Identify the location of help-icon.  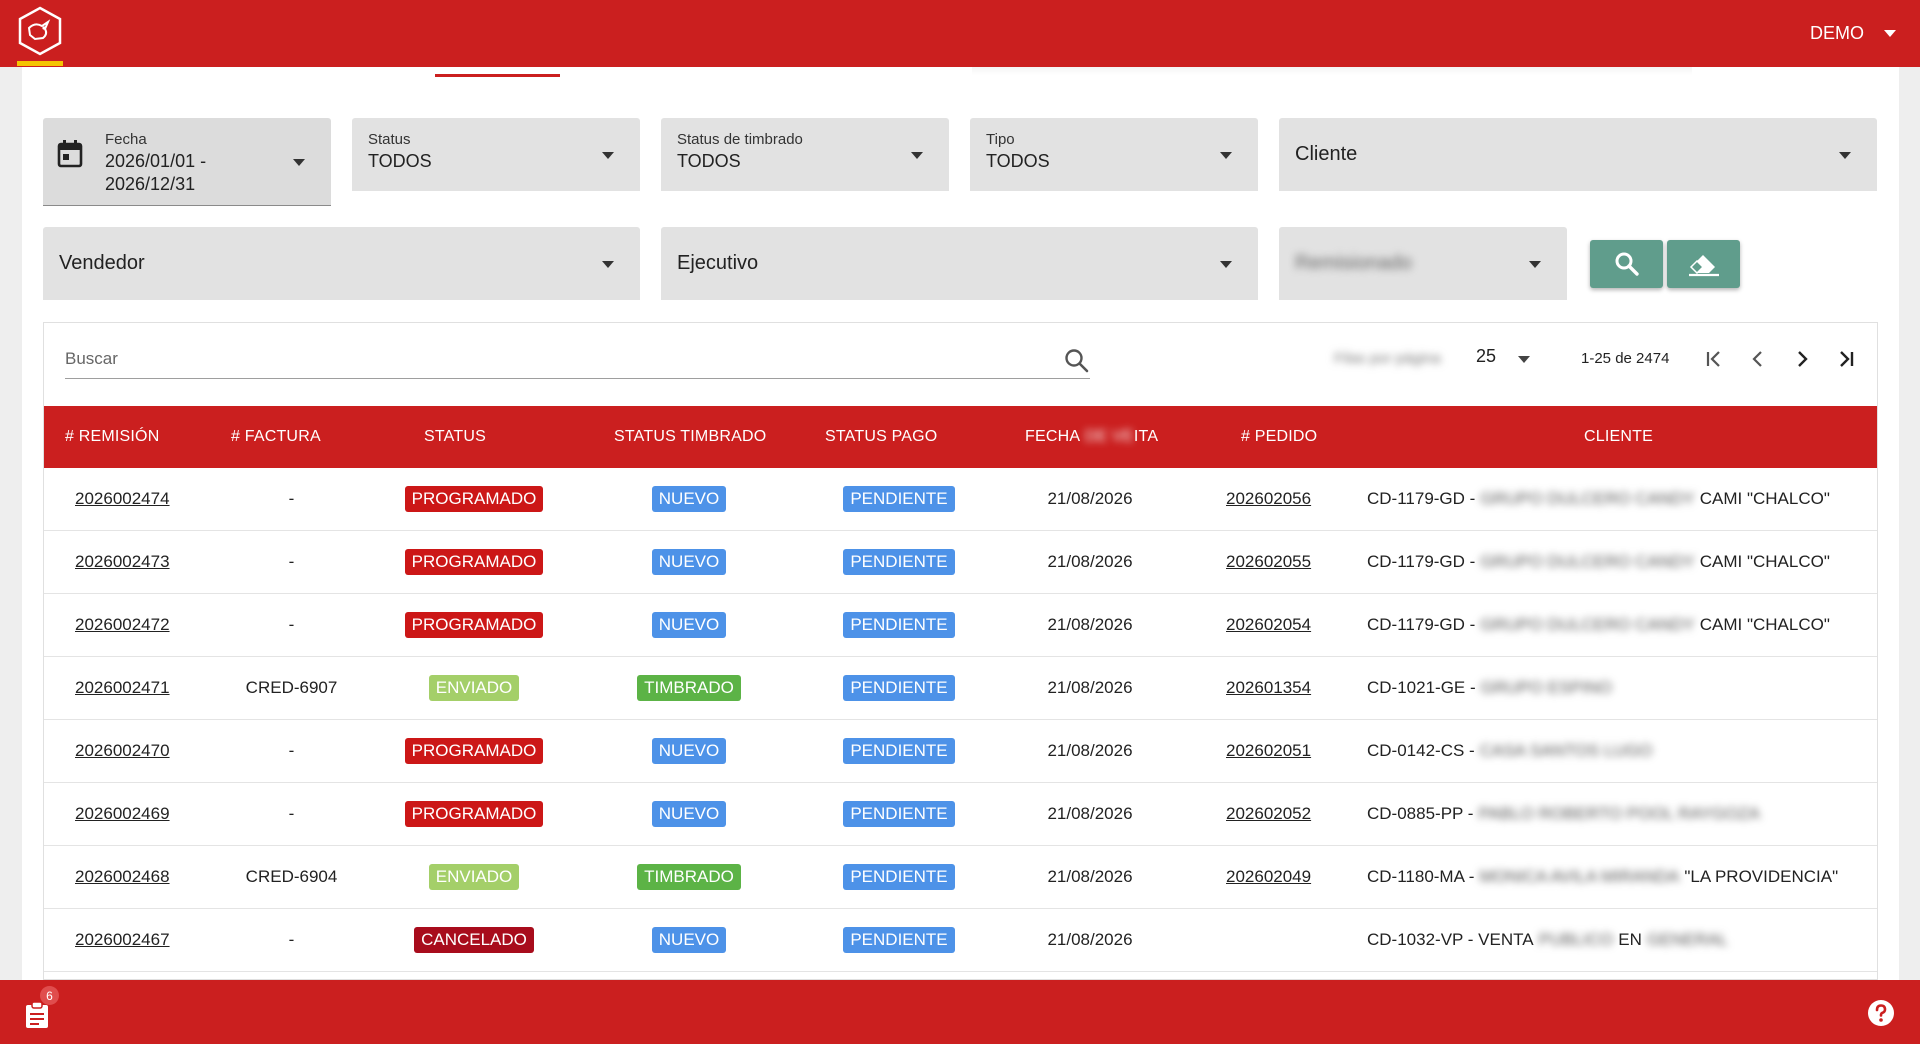
(1881, 1013).